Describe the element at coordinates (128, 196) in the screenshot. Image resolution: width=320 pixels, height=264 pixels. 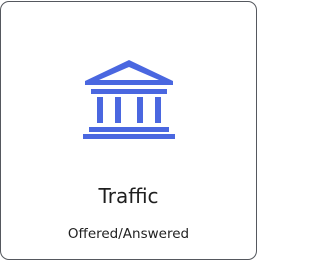
I see `tile-title: Traffic` at that location.